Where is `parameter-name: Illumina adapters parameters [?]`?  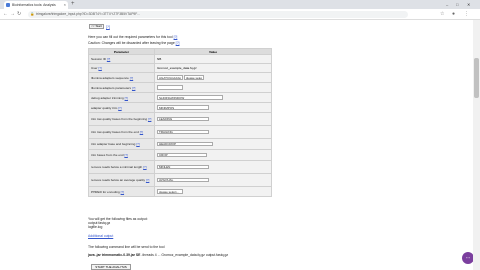 parameter-name: Illumina adapters parameters [?] is located at coordinates (121, 87).